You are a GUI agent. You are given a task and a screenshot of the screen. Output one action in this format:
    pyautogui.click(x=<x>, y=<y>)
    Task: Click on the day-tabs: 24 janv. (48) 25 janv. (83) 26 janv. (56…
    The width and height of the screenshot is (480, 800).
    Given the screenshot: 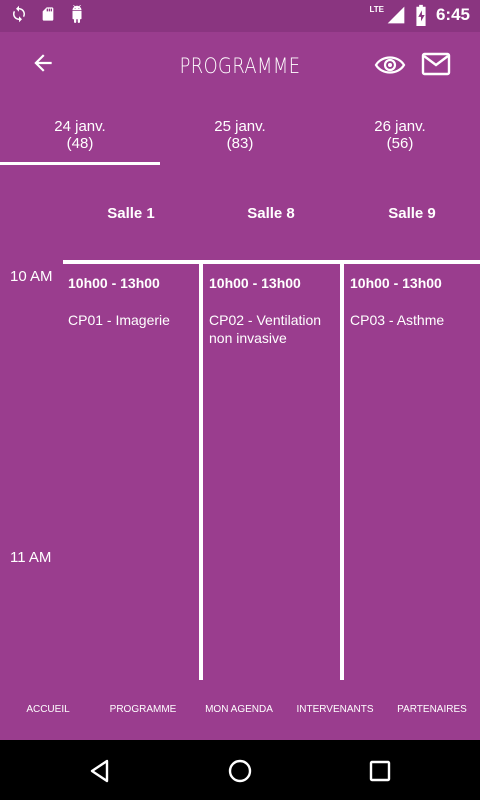 What is the action you would take?
    pyautogui.click(x=240, y=139)
    